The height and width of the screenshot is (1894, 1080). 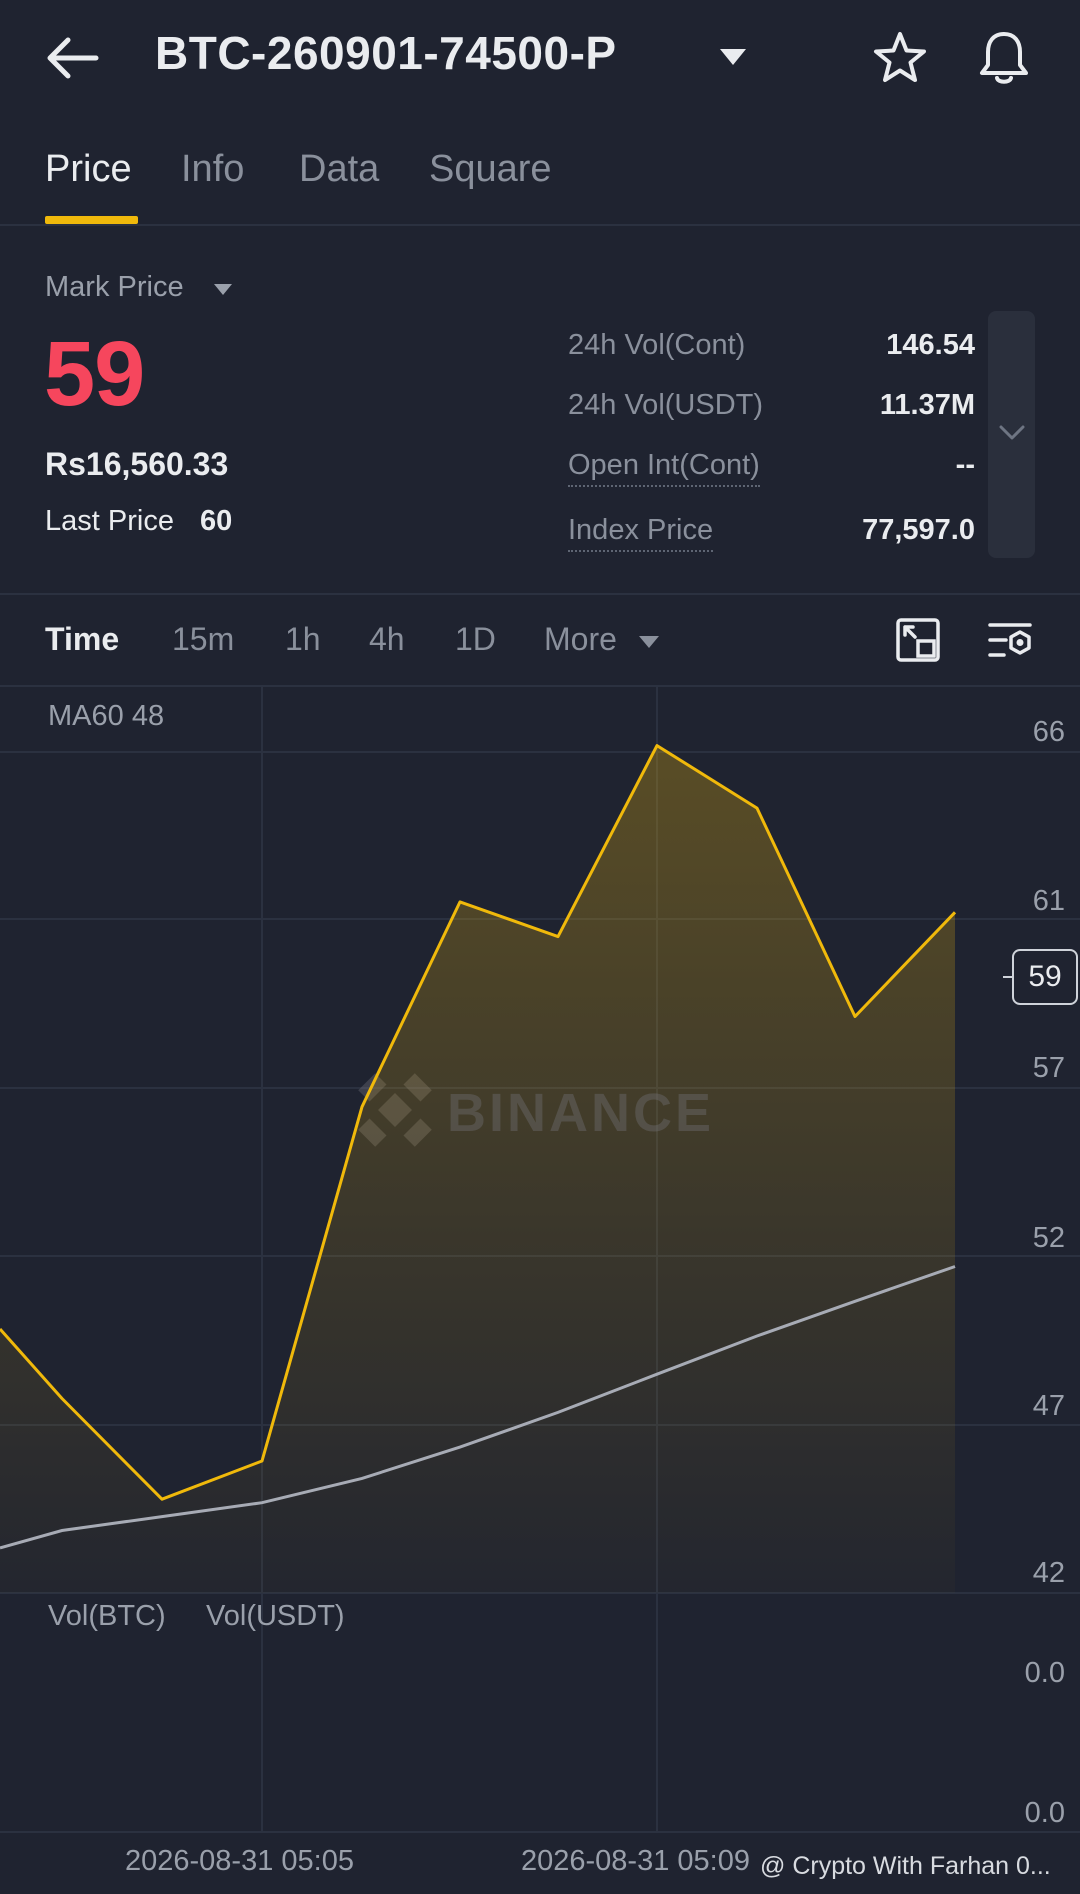 I want to click on y-axis-tick: 47, so click(x=1048, y=1406).